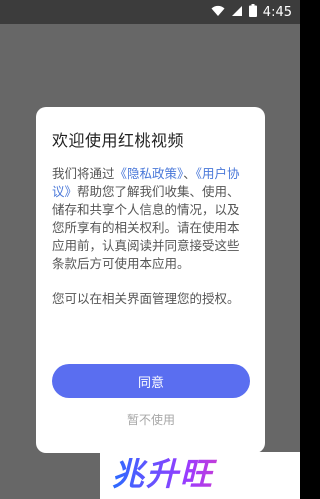 This screenshot has width=320, height=499. I want to click on battery-icon, so click(252, 12).